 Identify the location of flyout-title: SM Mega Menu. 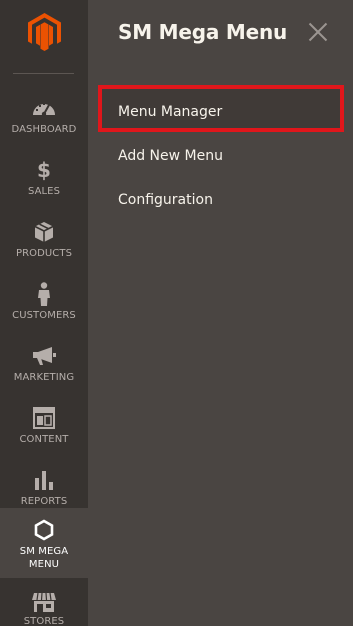
(203, 32).